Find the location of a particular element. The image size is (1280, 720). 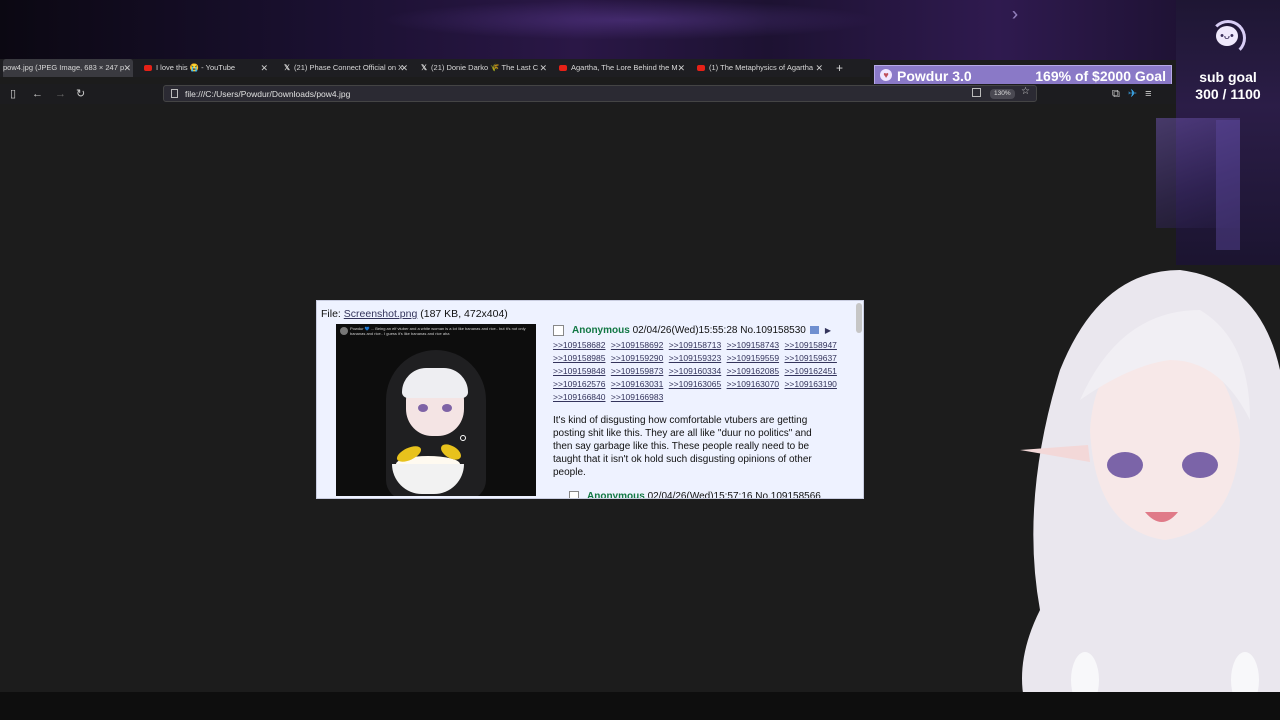

tab-metaphysics-agartha: (1) The Metaphysics of Agartha ✕ is located at coordinates (761, 68).